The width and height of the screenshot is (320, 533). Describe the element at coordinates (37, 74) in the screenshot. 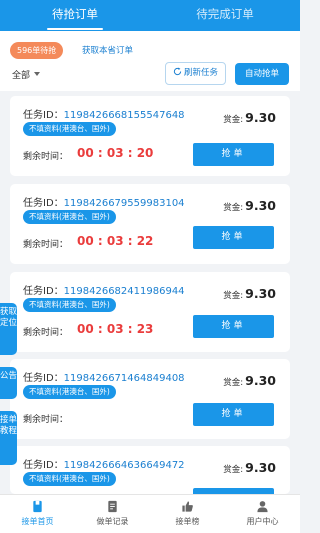

I see `chevron-down-icon` at that location.